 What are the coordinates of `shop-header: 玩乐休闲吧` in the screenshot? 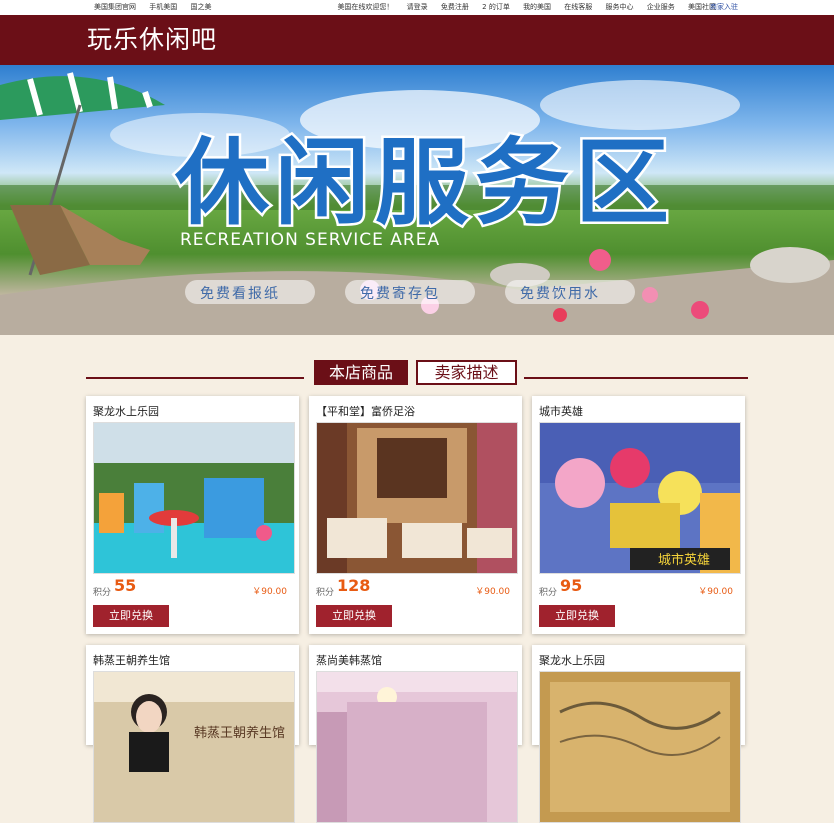 It's located at (417, 40).